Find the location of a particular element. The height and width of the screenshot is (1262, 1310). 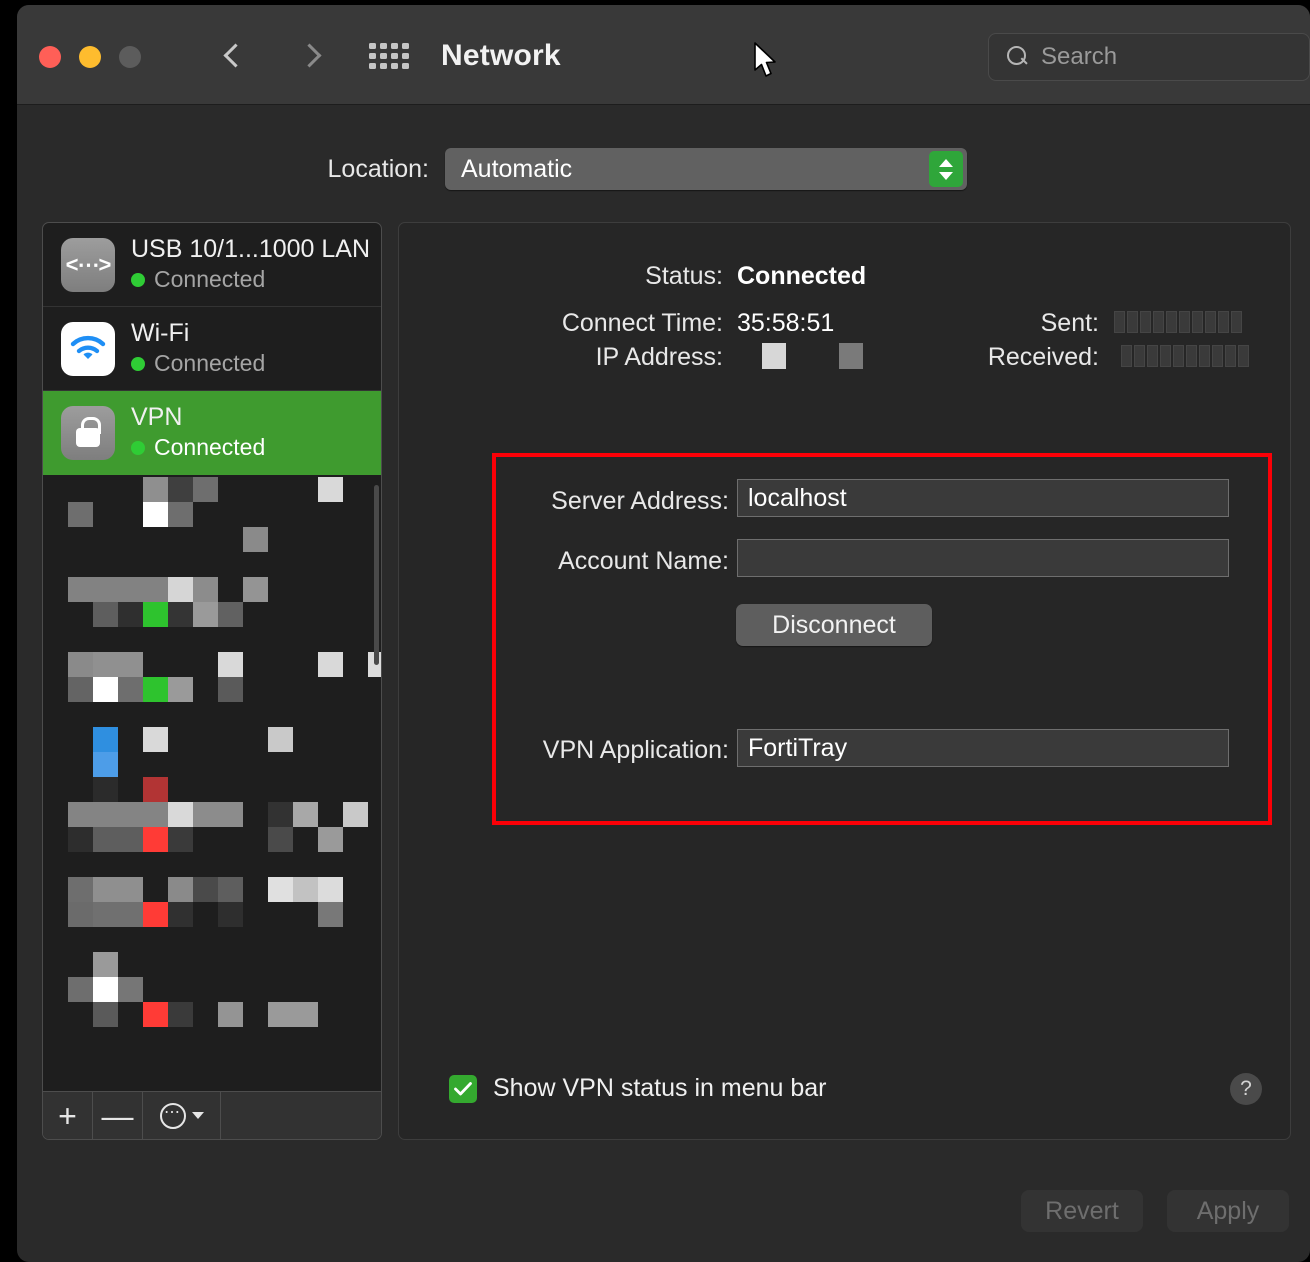

vpn-application-value: FortiTray is located at coordinates (798, 747).